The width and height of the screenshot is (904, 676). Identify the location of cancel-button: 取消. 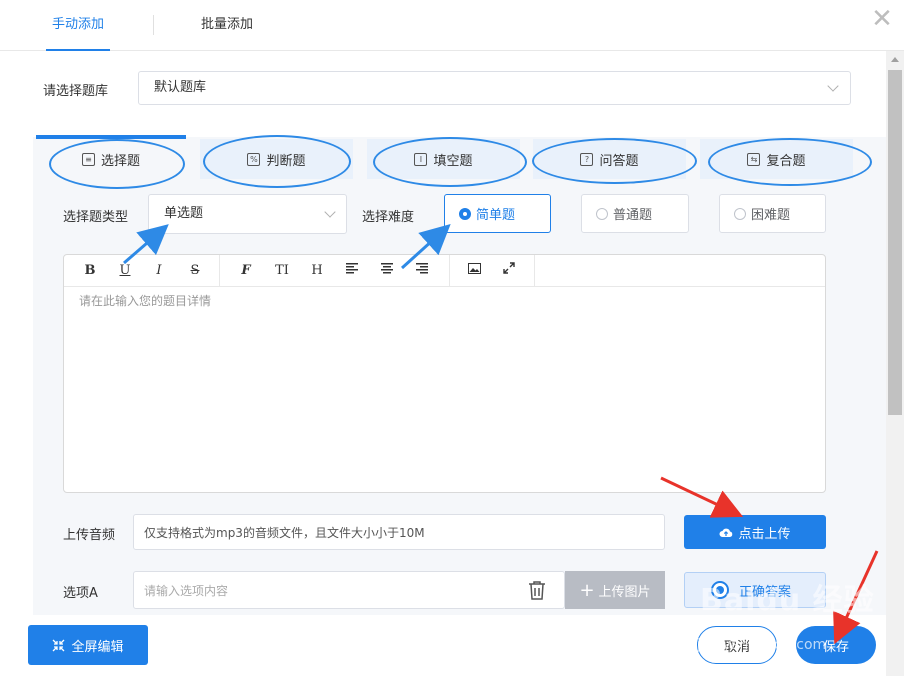
(737, 645).